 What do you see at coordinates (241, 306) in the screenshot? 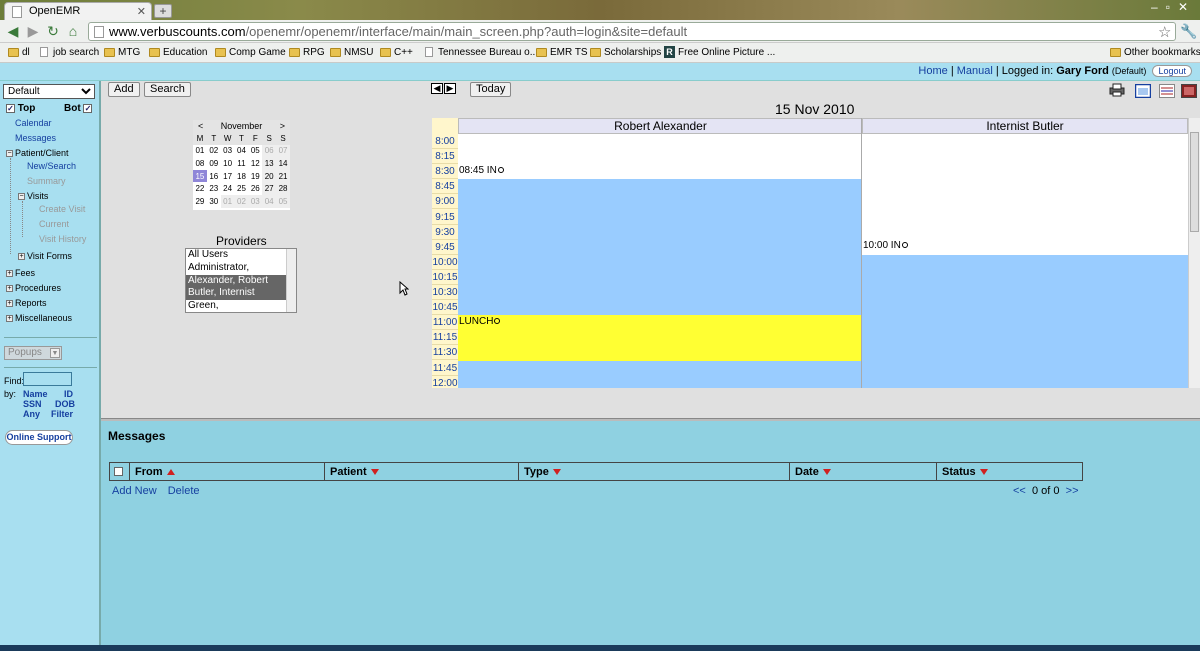
I see `provider-option: Green,` at bounding box center [241, 306].